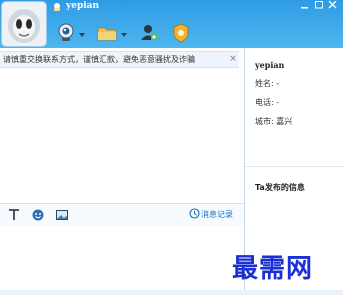  I want to click on contact-name: yepian, so click(270, 65).